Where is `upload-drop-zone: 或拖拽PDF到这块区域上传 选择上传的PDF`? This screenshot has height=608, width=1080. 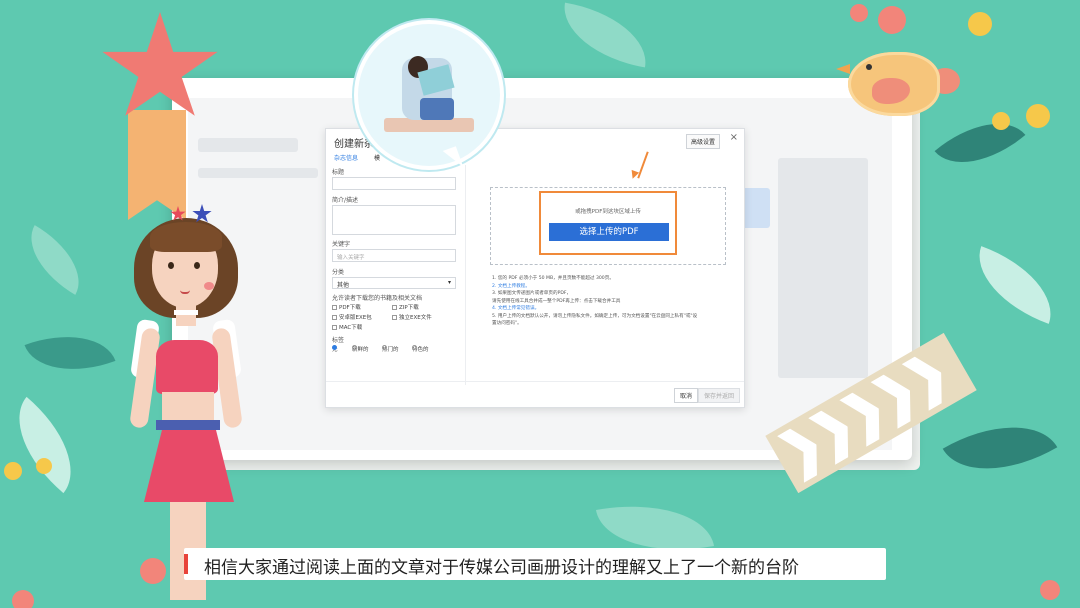
upload-drop-zone: 或拖拽PDF到这块区域上传 选择上传的PDF is located at coordinates (608, 226).